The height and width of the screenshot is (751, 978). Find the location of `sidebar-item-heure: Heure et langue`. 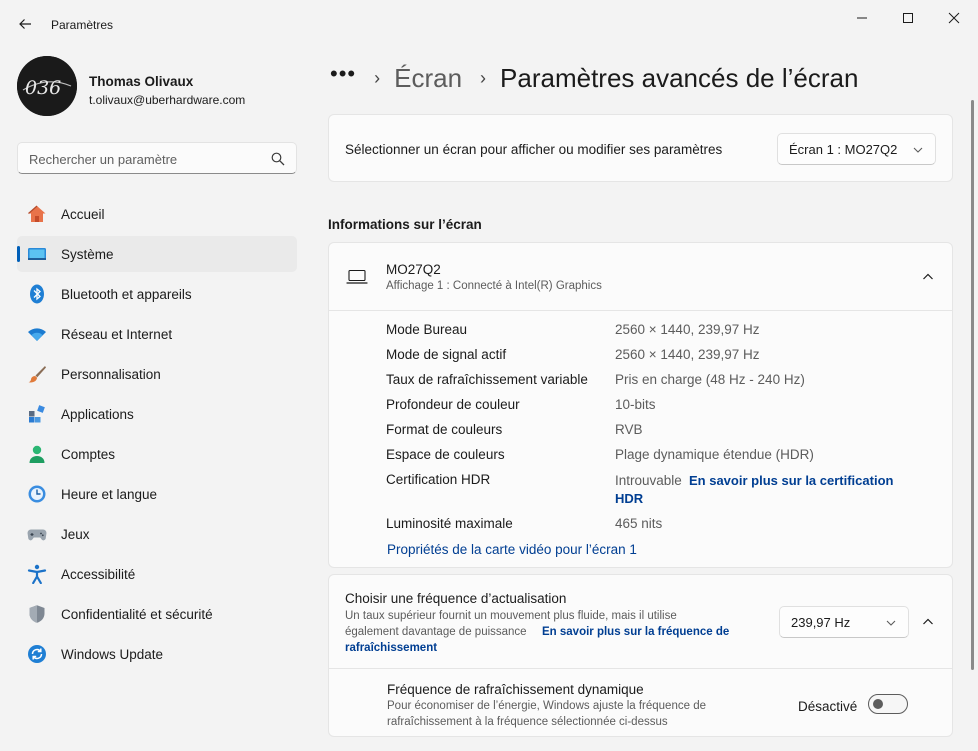

sidebar-item-heure: Heure et langue is located at coordinates (157, 494).